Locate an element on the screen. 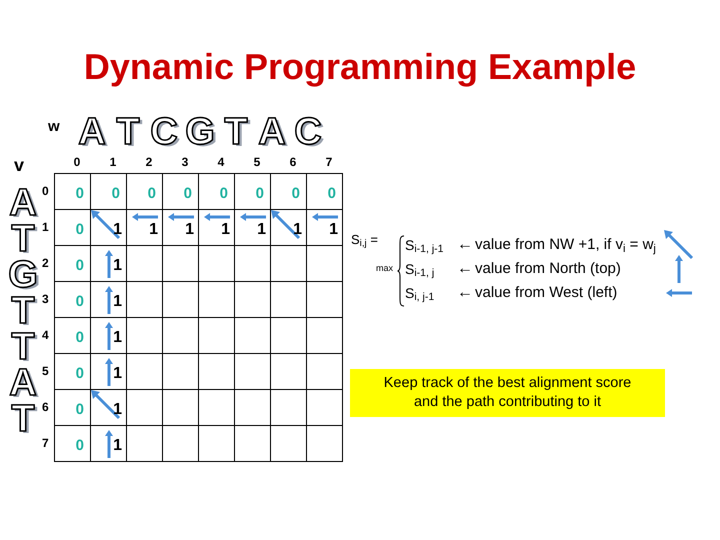  column-index: 0 is located at coordinates (77, 162).